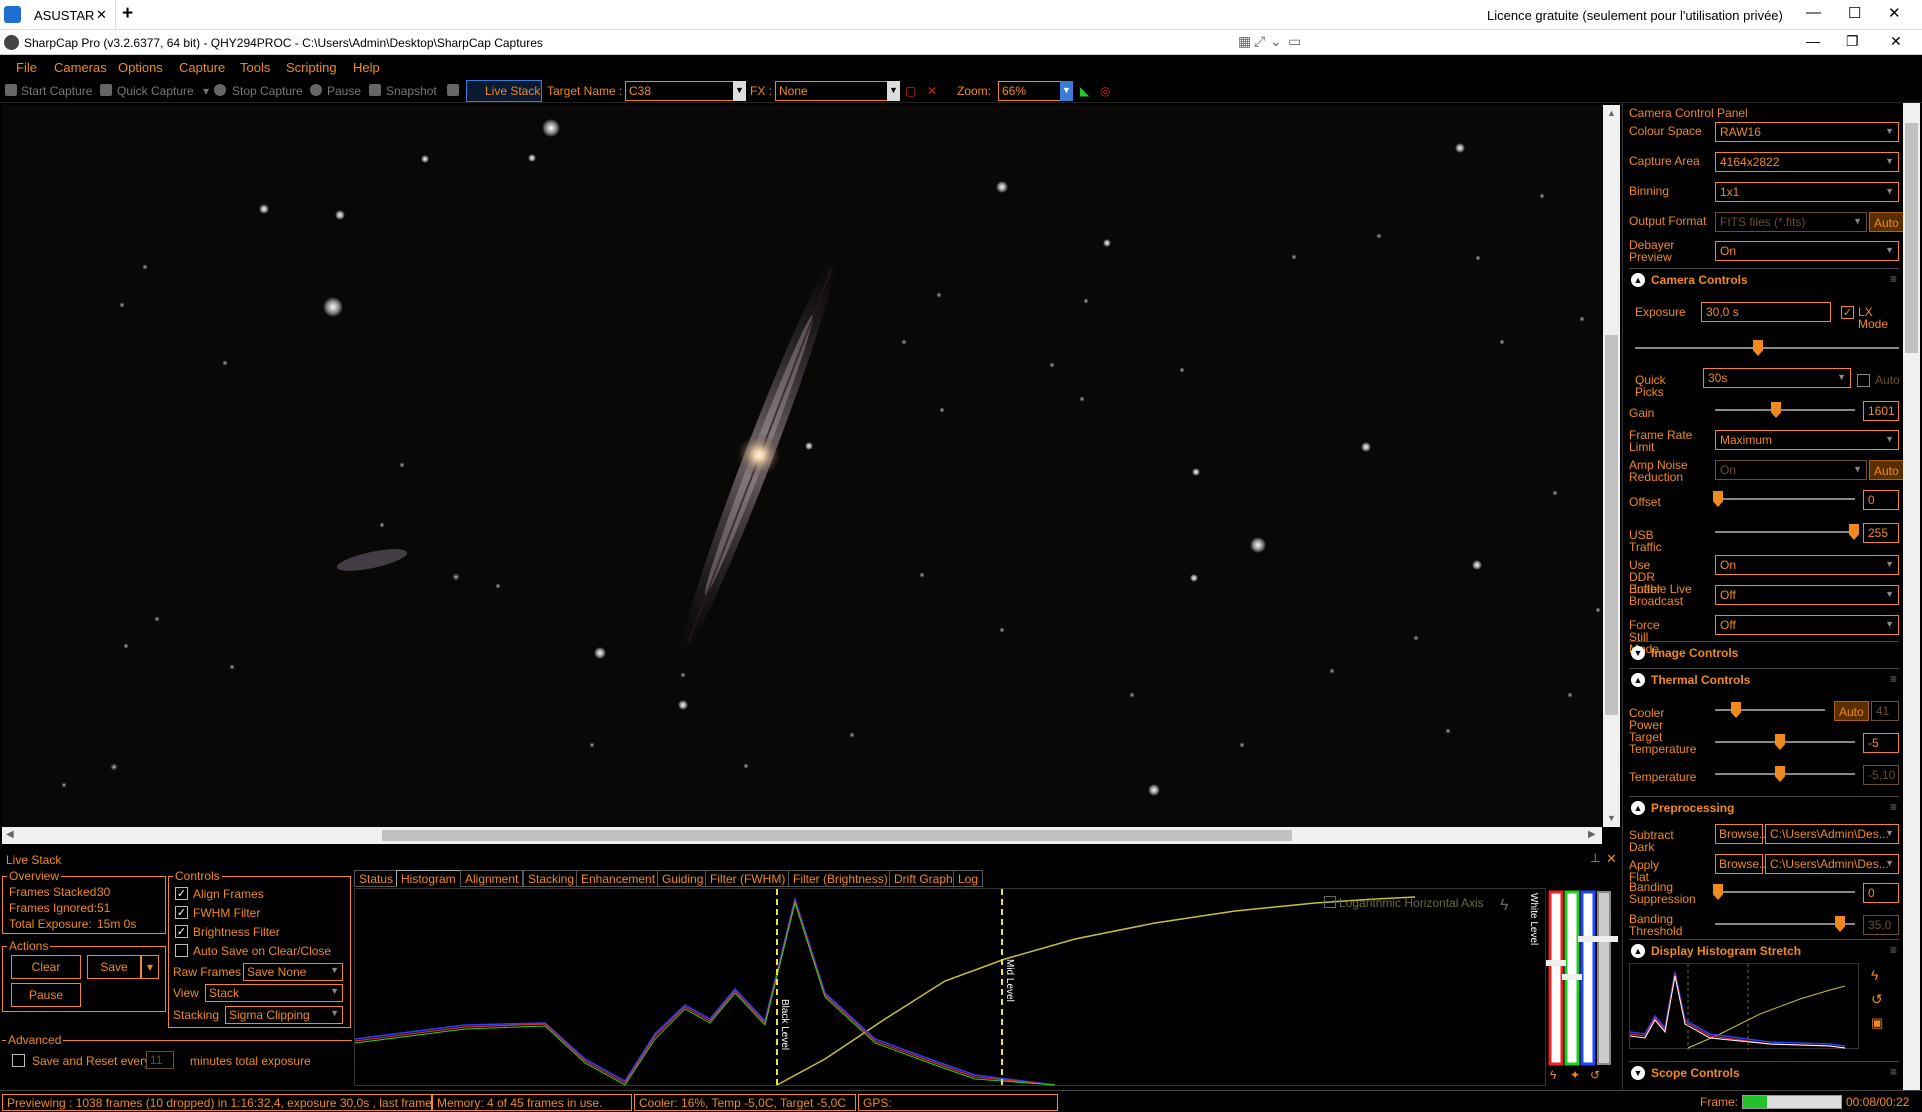 This screenshot has height=1112, width=1922. Describe the element at coordinates (255, 67) in the screenshot. I see `menu-tools: Tools` at that location.